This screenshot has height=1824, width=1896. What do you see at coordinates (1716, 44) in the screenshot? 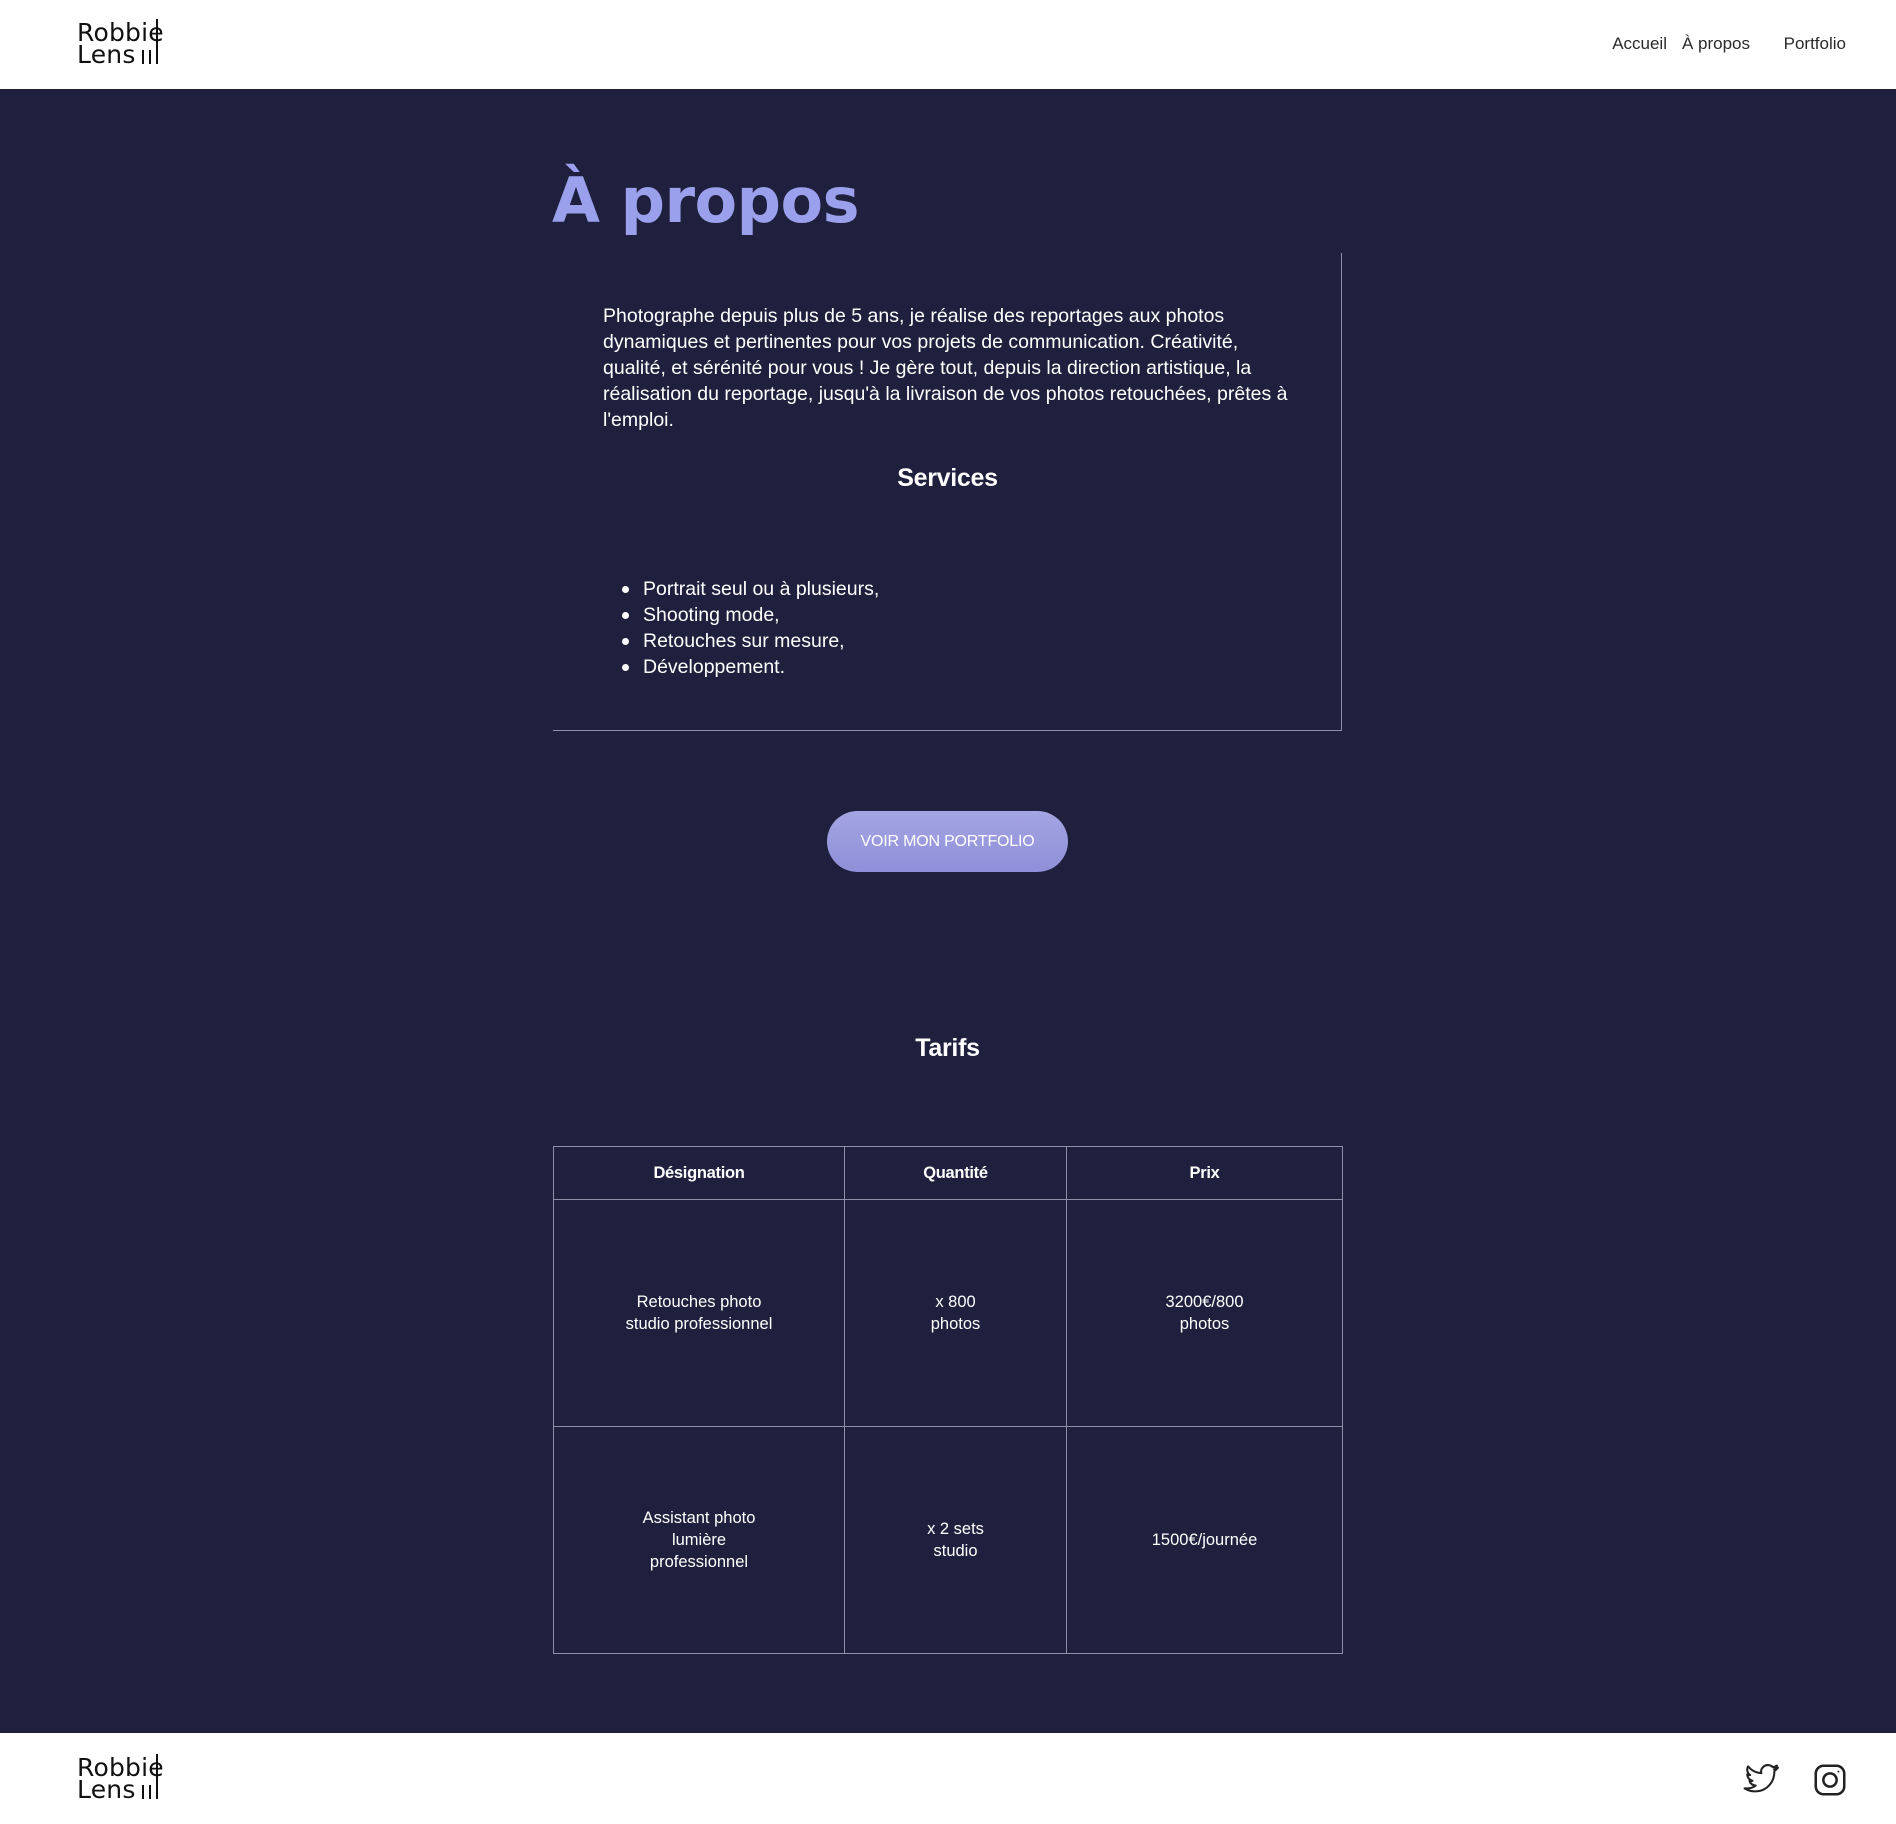
I see `nav-a-propos: À propos` at bounding box center [1716, 44].